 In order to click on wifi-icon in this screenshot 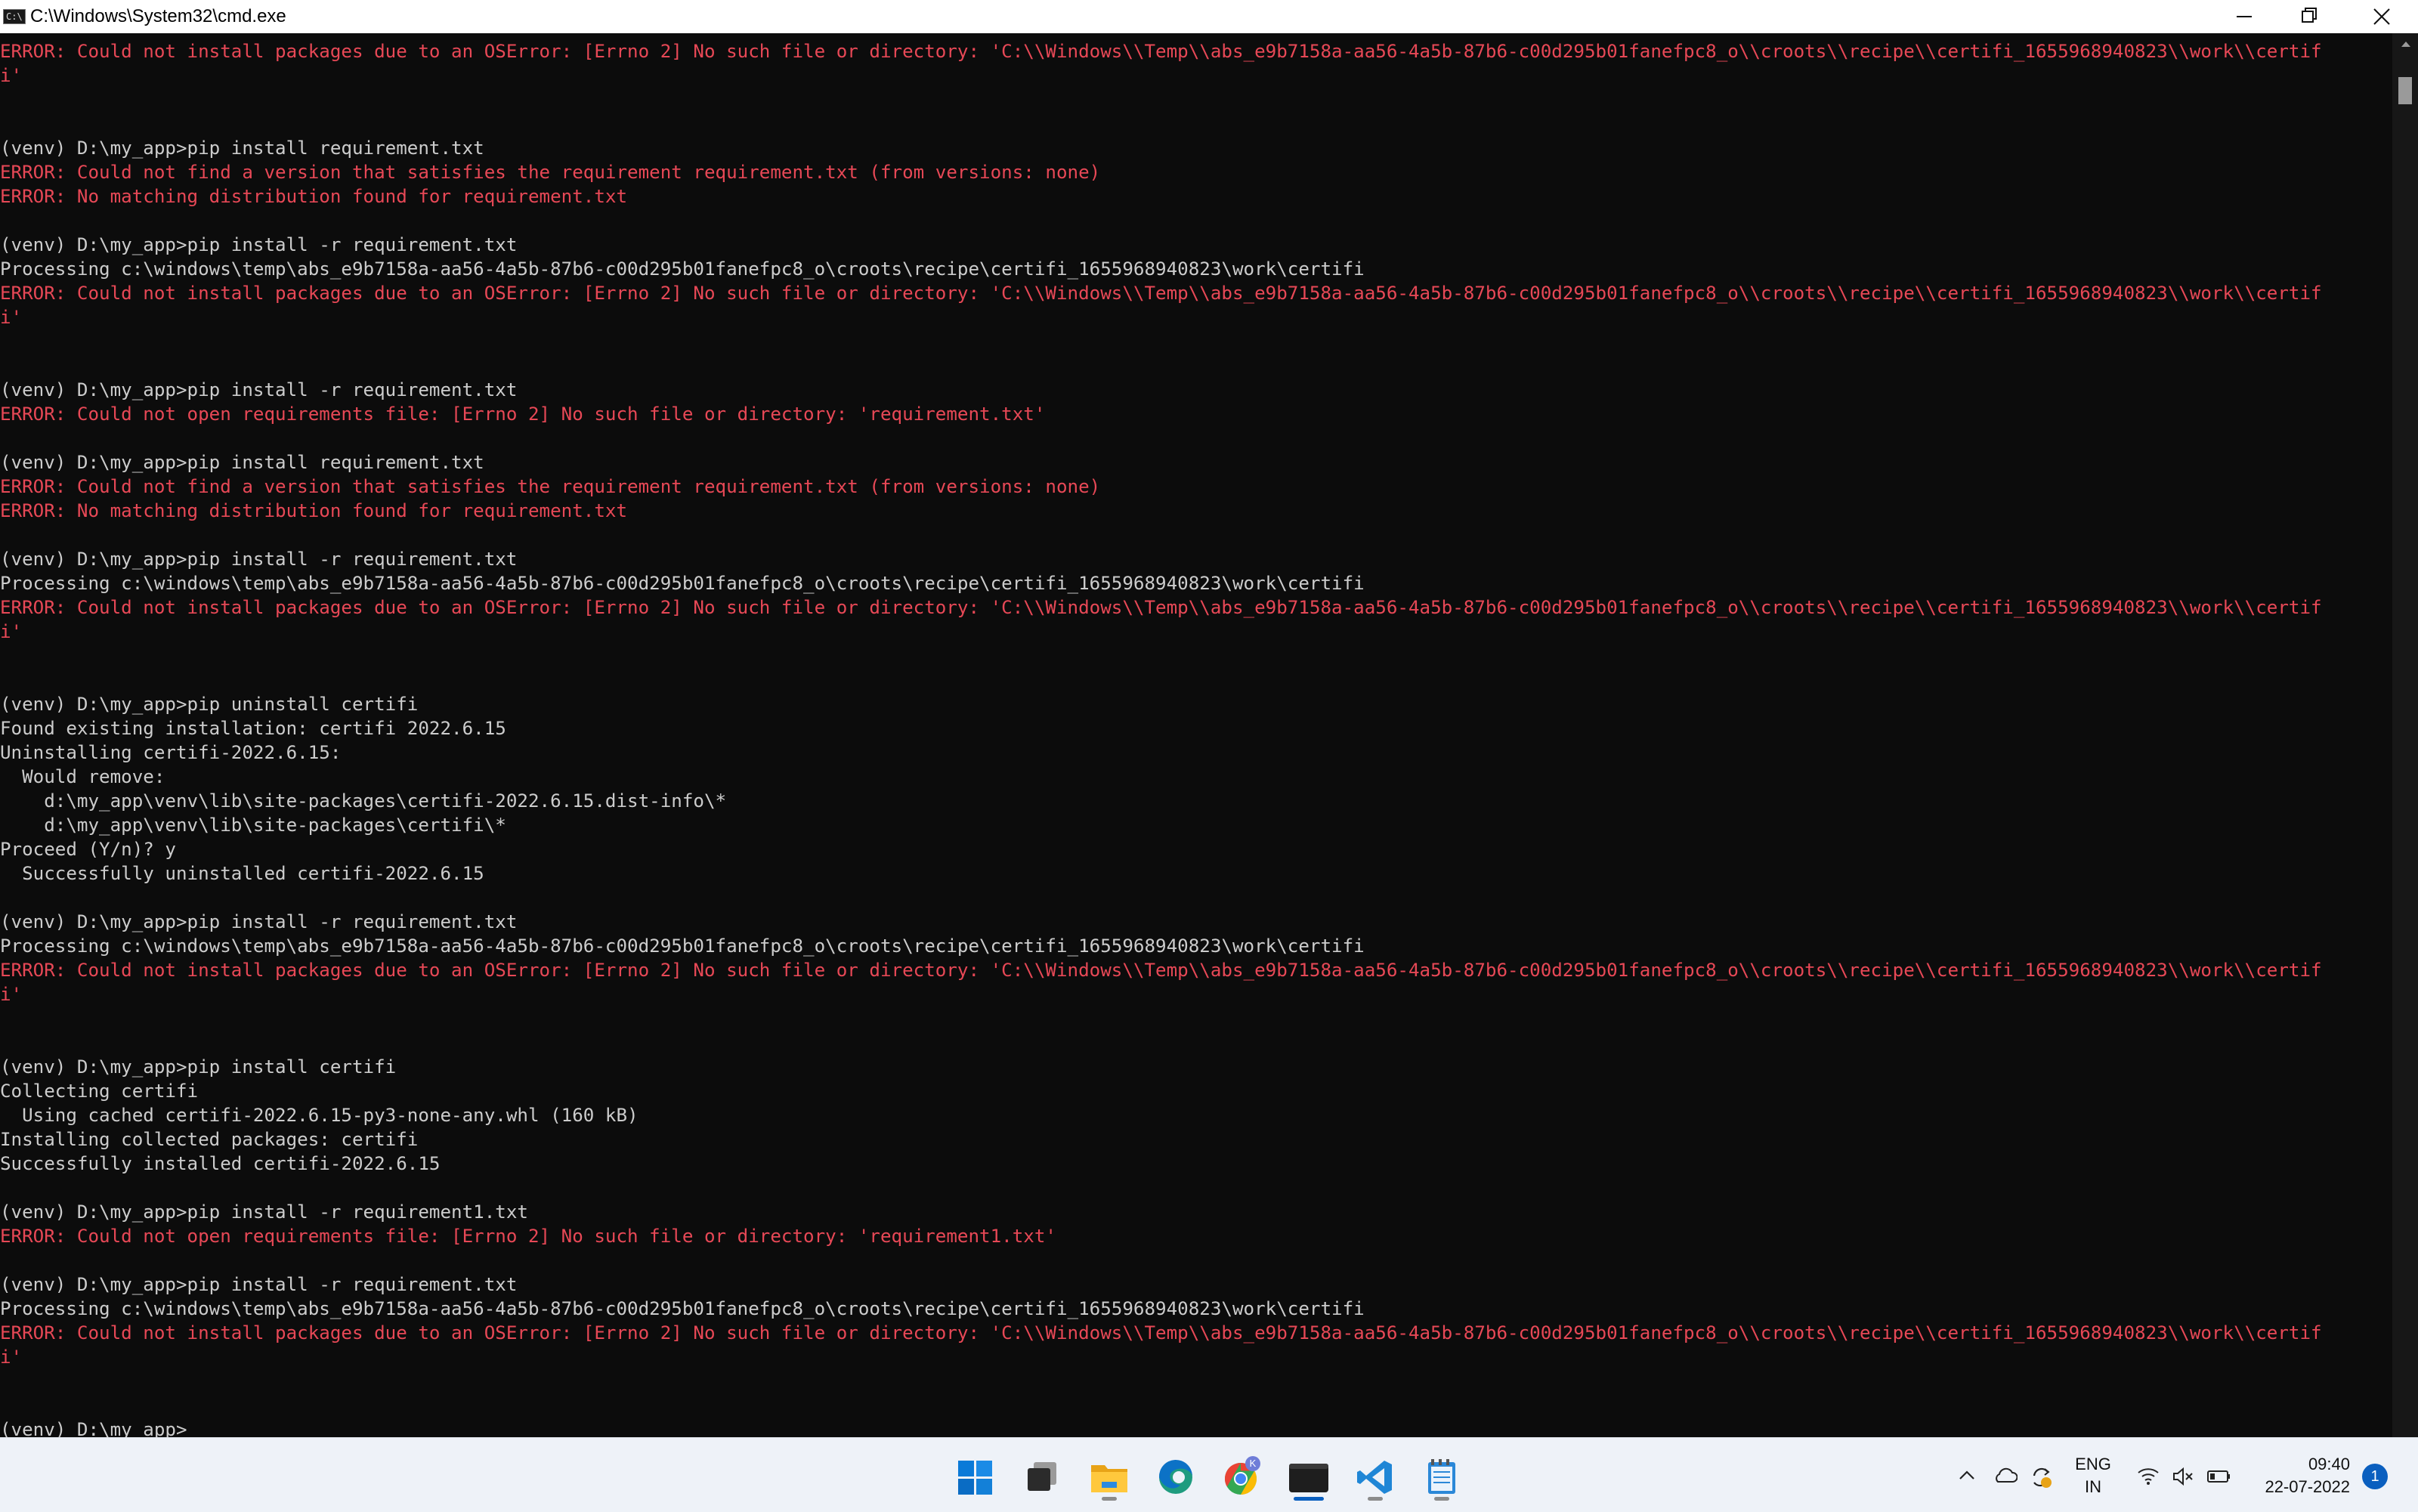, I will do `click(2148, 1476)`.